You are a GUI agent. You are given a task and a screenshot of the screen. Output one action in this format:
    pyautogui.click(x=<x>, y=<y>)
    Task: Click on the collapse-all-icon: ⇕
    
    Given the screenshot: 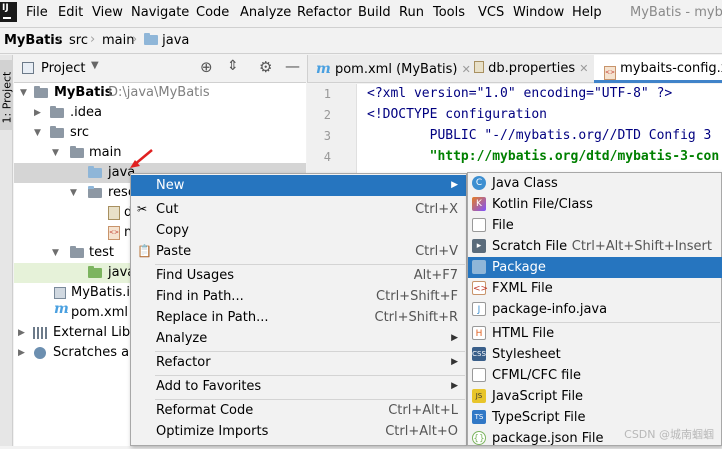 What is the action you would take?
    pyautogui.click(x=233, y=66)
    